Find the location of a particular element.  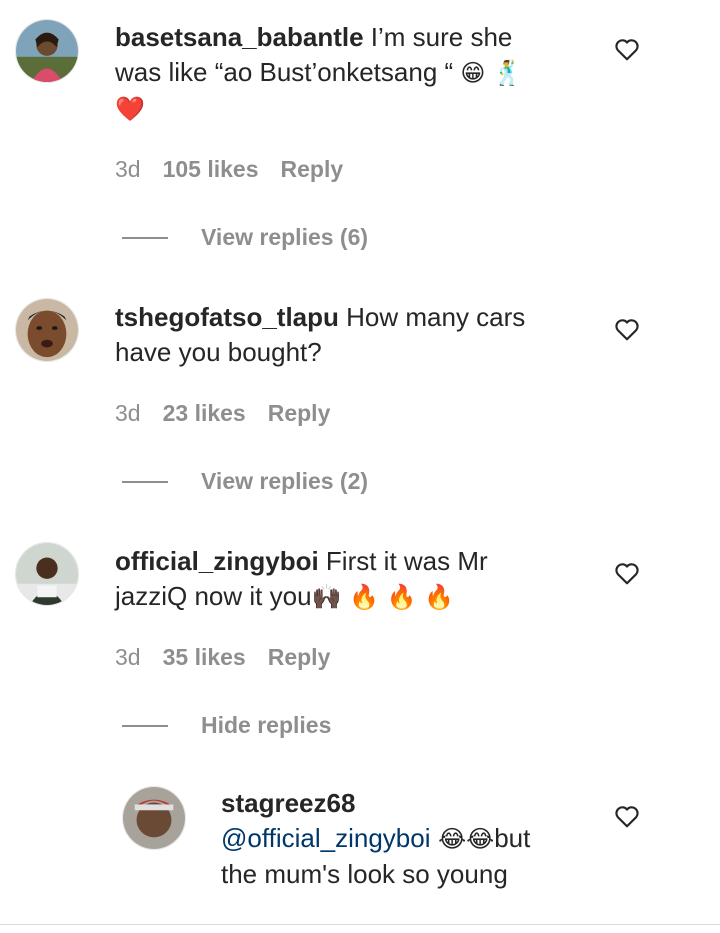

heart-emoji: ❤️ is located at coordinates (130, 109).